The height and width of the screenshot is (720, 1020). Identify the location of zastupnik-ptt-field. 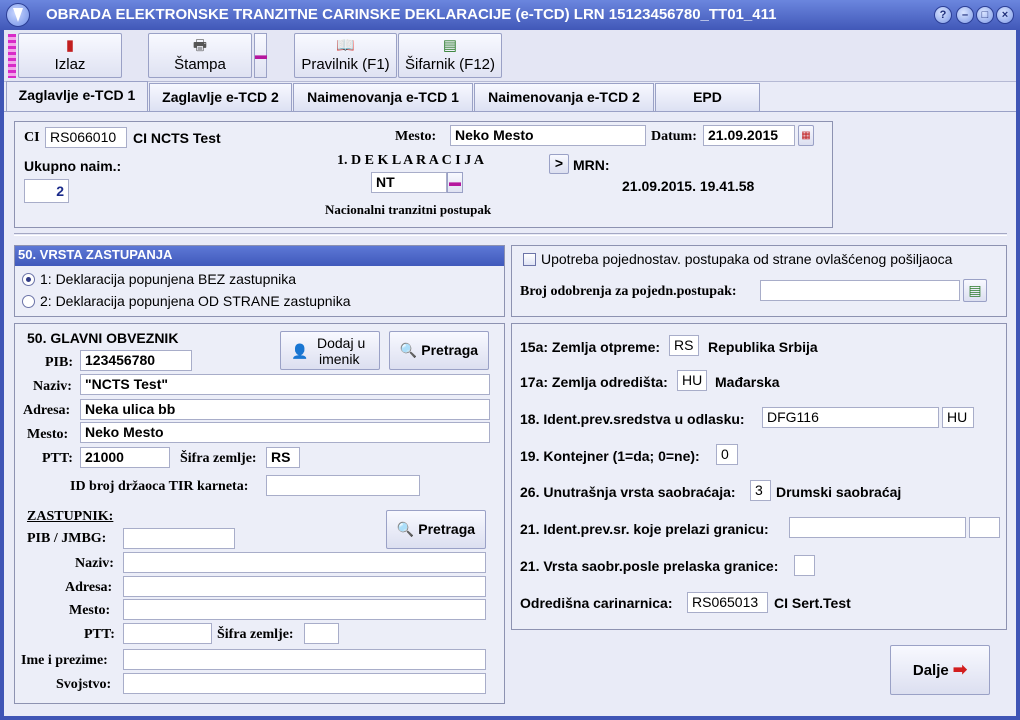
(167, 633).